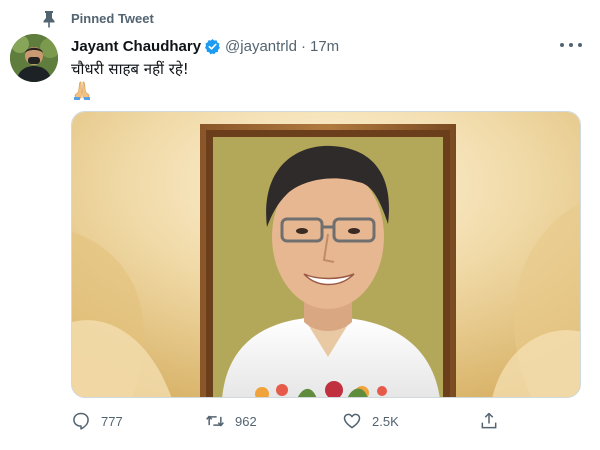 Image resolution: width=600 pixels, height=450 pixels. I want to click on avatar-image, so click(34, 58).